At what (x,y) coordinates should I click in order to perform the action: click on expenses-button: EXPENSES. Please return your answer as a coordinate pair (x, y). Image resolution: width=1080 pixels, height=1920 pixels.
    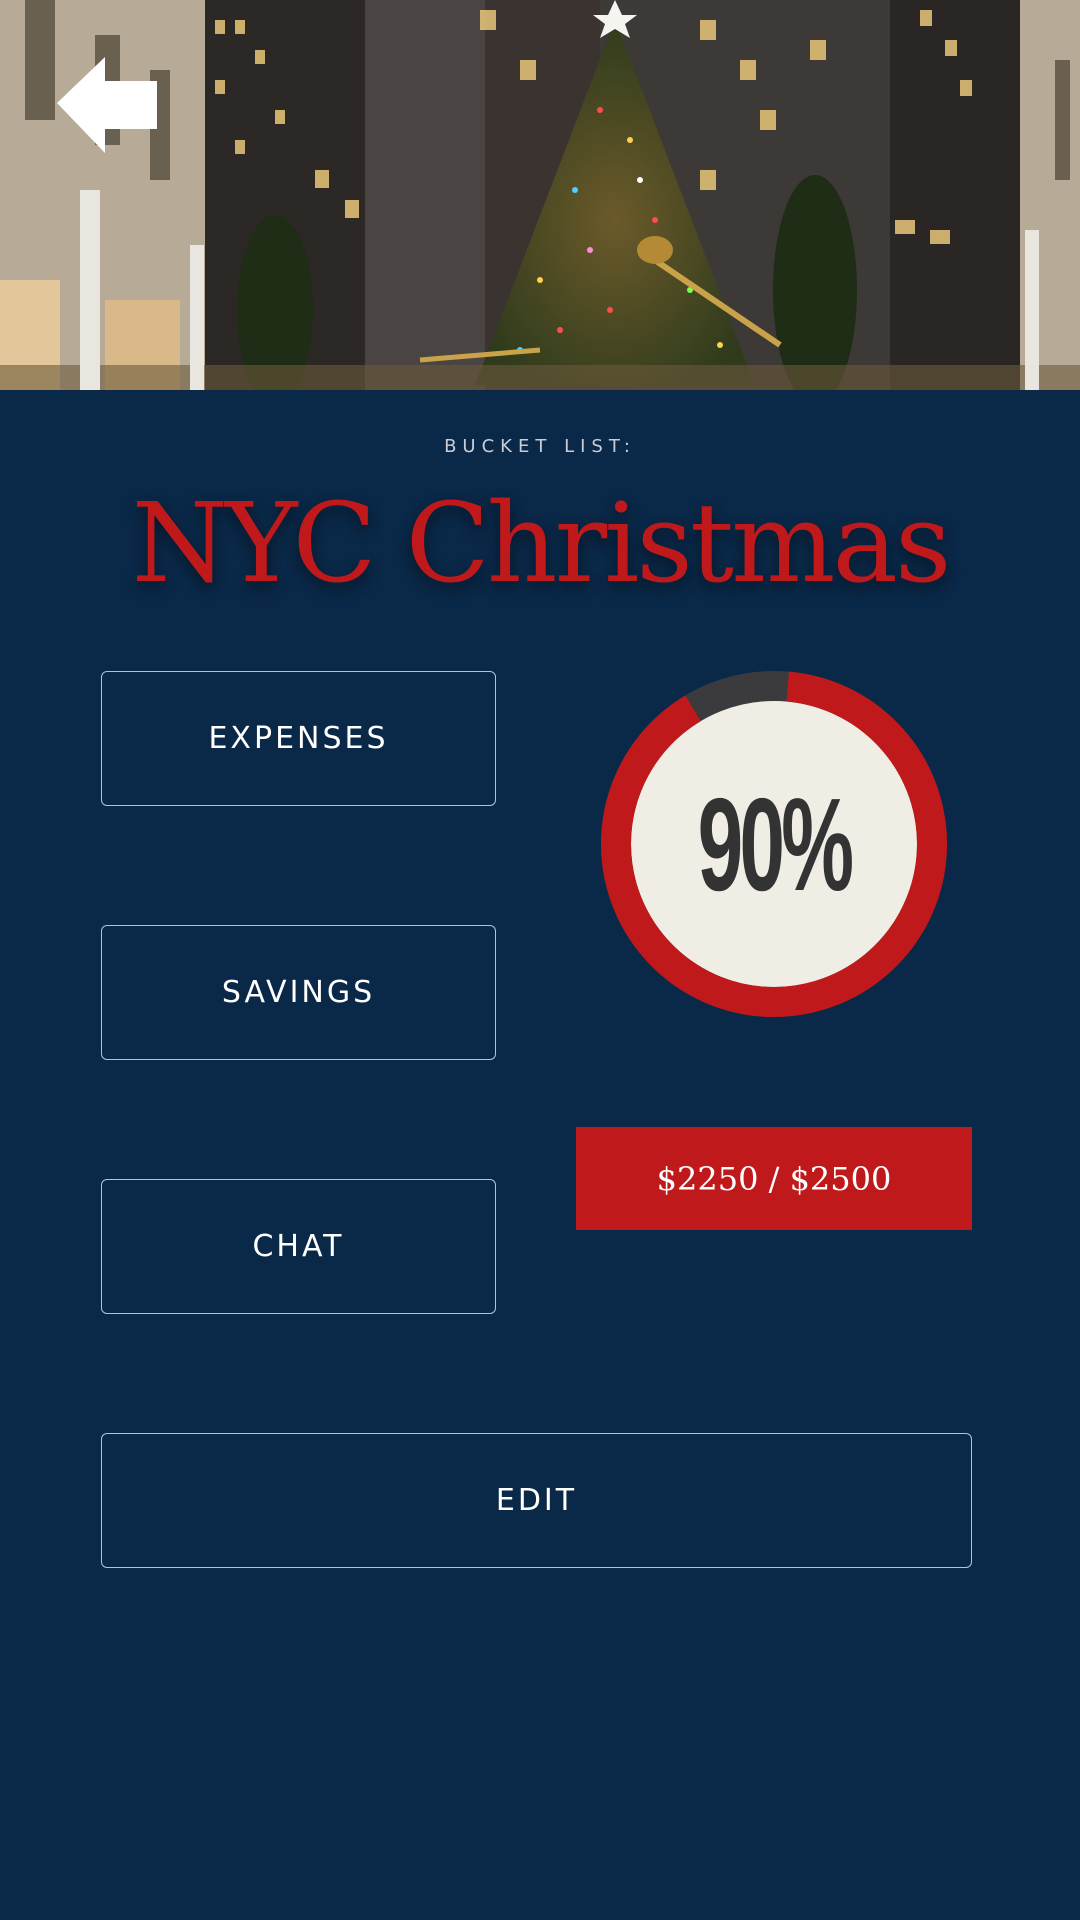
    Looking at the image, I should click on (298, 738).